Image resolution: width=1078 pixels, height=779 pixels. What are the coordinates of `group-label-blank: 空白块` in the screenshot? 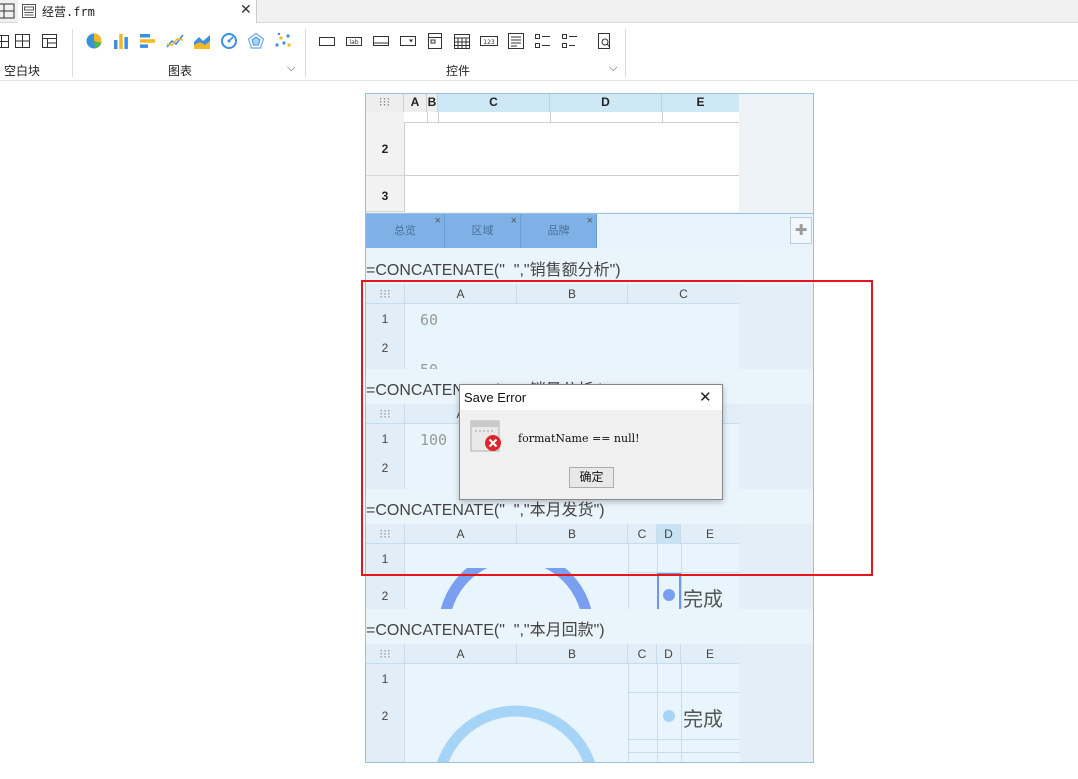 It's located at (22, 71).